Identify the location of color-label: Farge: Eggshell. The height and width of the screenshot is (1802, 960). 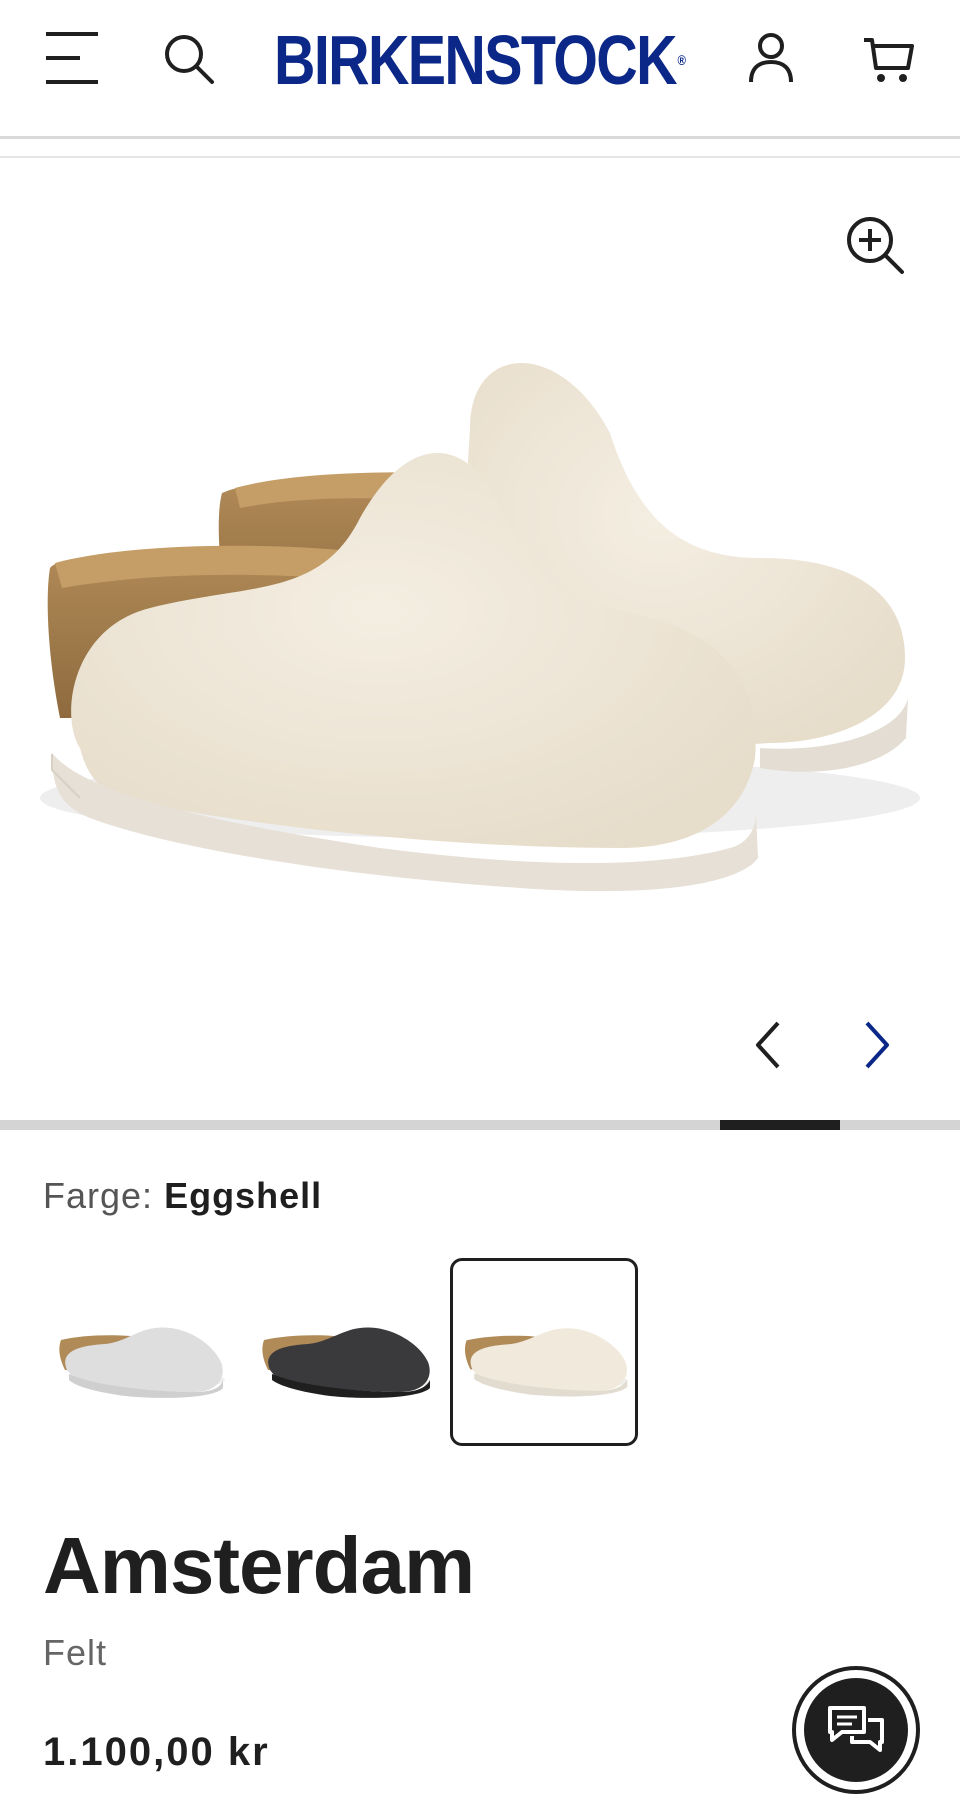
(183, 1195).